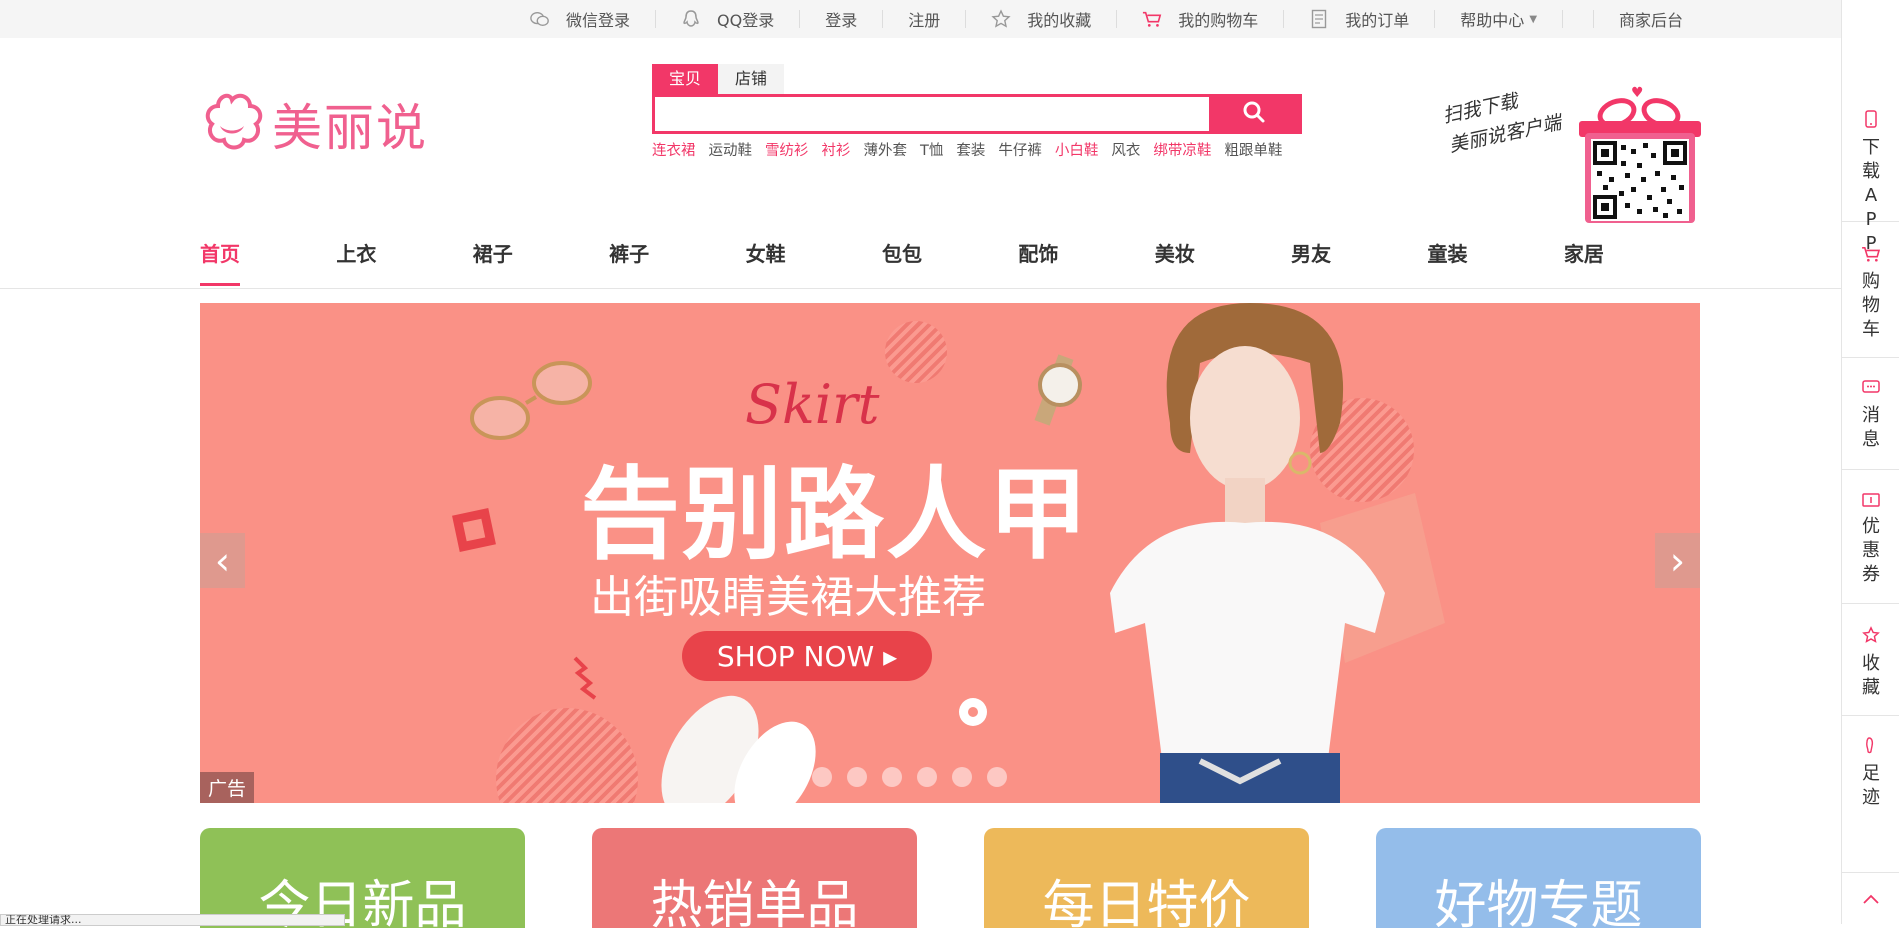 Image resolution: width=1899 pixels, height=928 pixels. I want to click on app-download-qr: 扫我下载 美丽说客户端 ♥, so click(1570, 140).